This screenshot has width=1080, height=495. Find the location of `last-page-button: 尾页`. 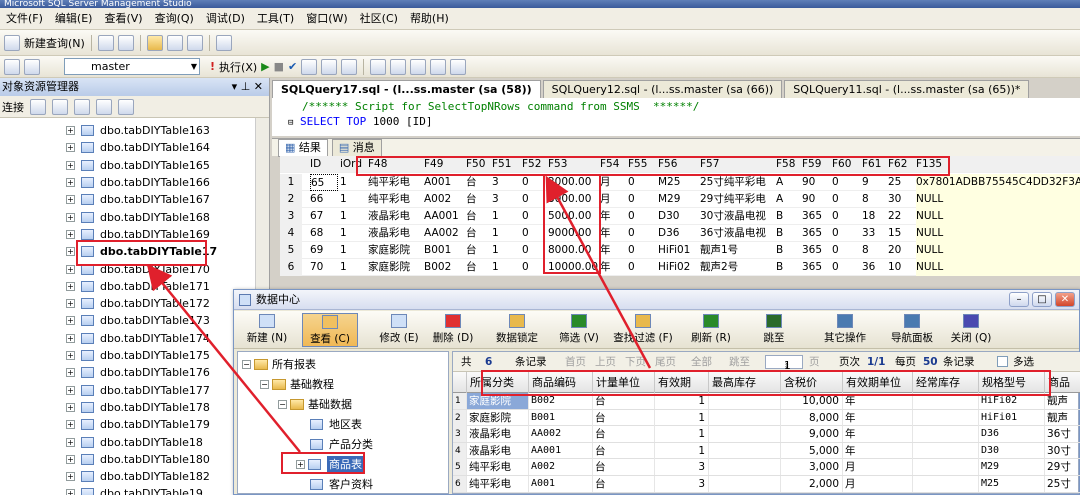

last-page-button: 尾页 is located at coordinates (665, 362).